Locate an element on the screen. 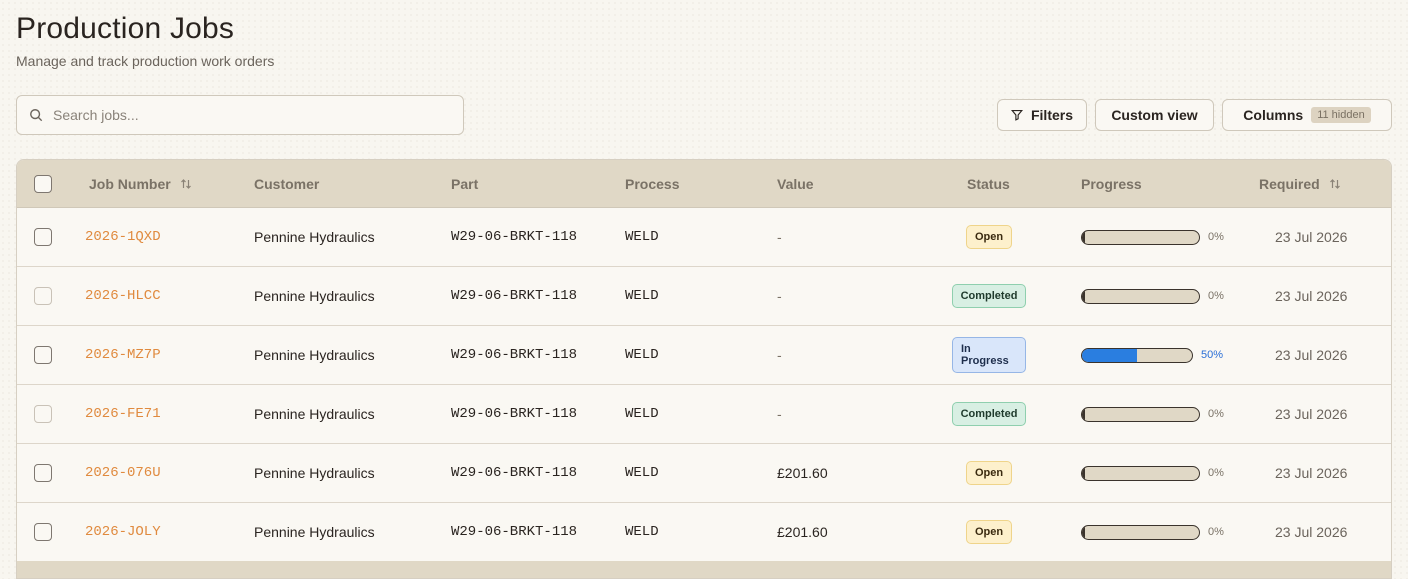 This screenshot has height=579, width=1408. custom-view-label: Custom view is located at coordinates (1154, 115).